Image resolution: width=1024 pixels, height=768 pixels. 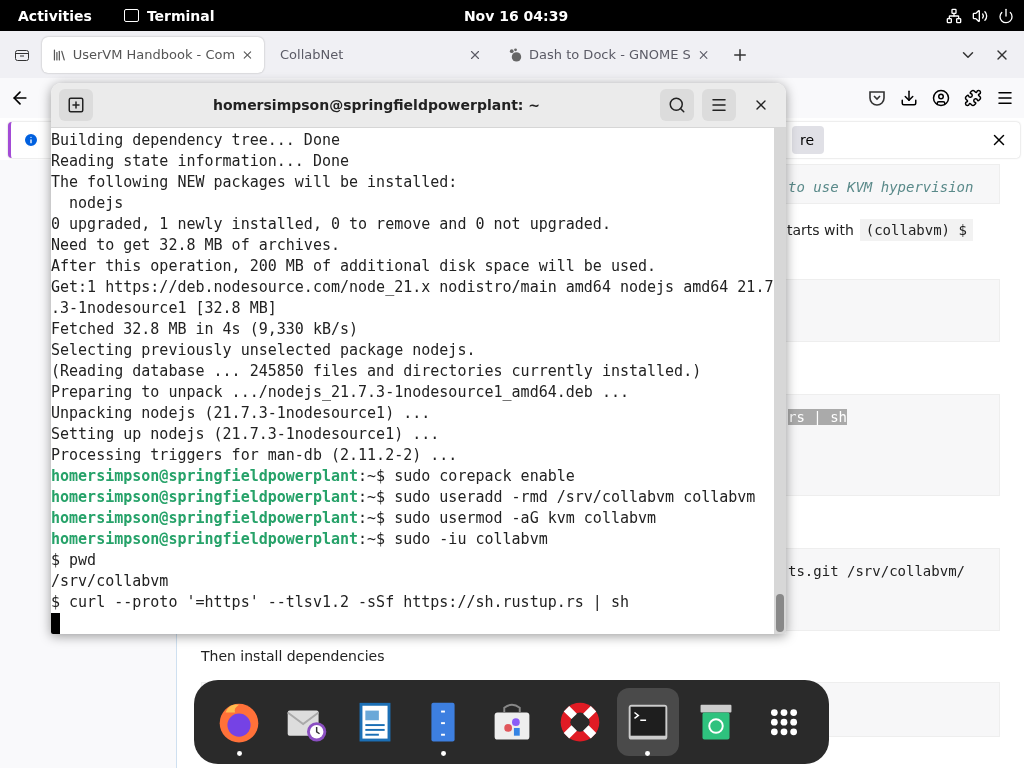 What do you see at coordinates (110, 581) in the screenshot?
I see `terminal-line: /srv/collabvm` at bounding box center [110, 581].